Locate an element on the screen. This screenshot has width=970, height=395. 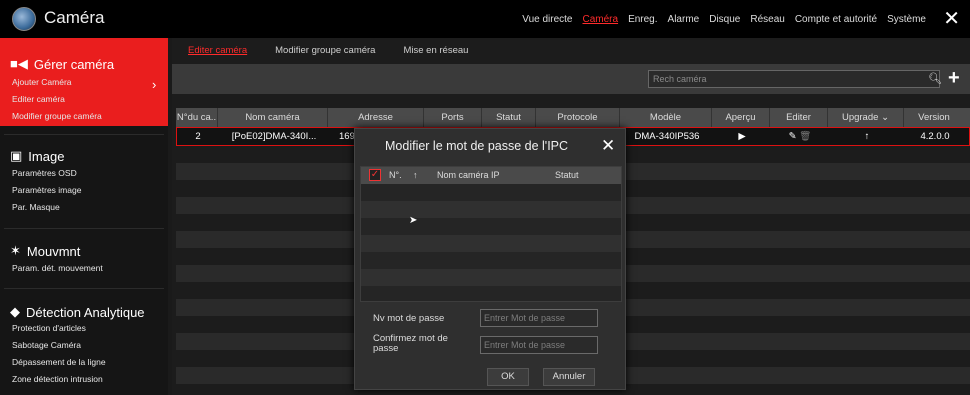
shield-icon: ◆ is located at coordinates (15, 311).